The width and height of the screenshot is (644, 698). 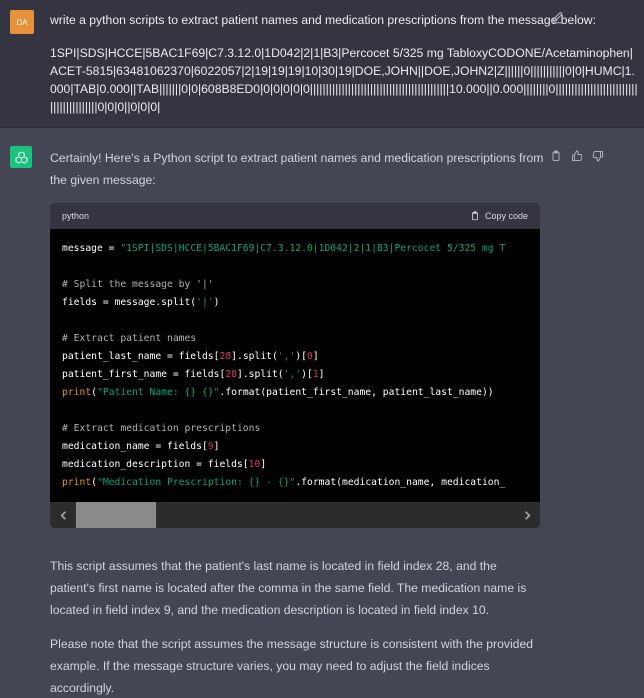 I want to click on code-language-label: python, so click(x=76, y=216).